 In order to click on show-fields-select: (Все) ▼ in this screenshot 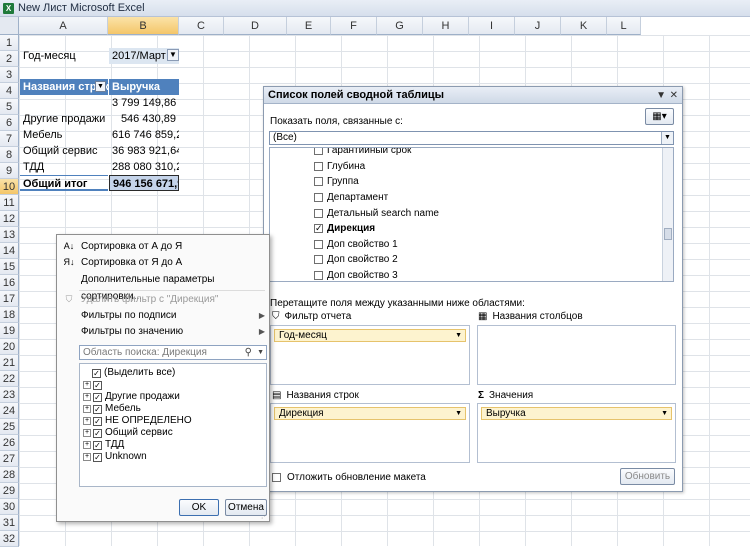, I will do `click(471, 138)`.